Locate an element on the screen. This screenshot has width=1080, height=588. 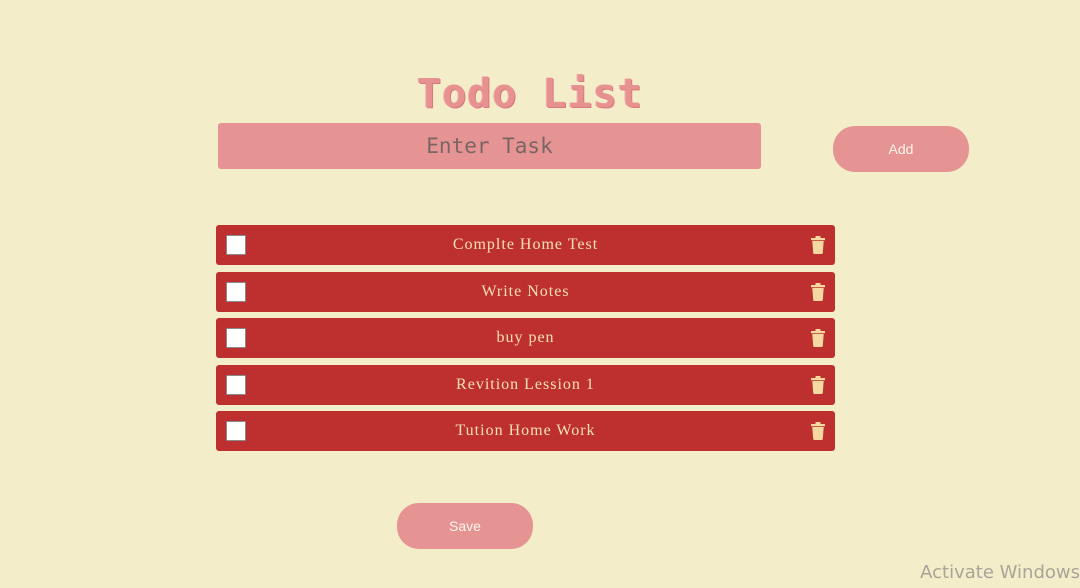
task-item: Tution Home Work is located at coordinates (525, 431).